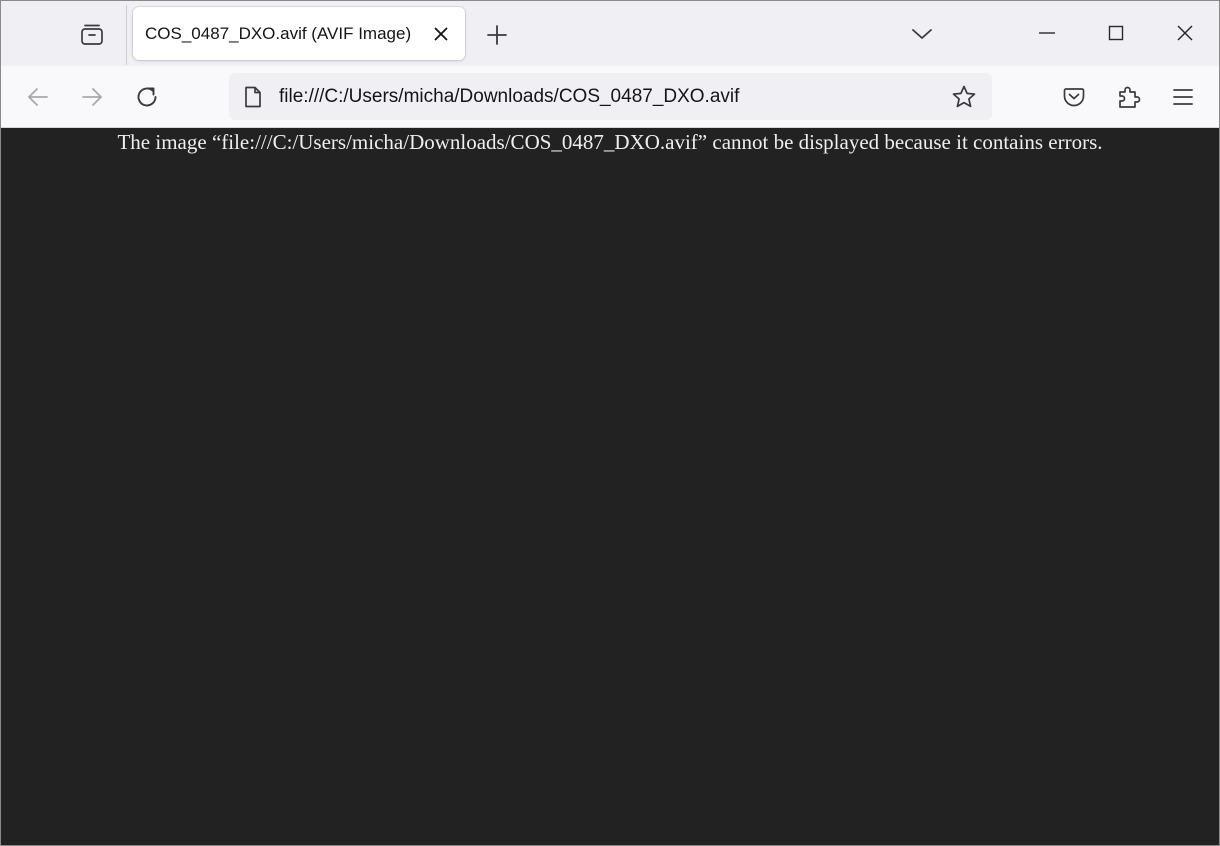 Image resolution: width=1220 pixels, height=846 pixels. I want to click on chevron-down-icon, so click(922, 34).